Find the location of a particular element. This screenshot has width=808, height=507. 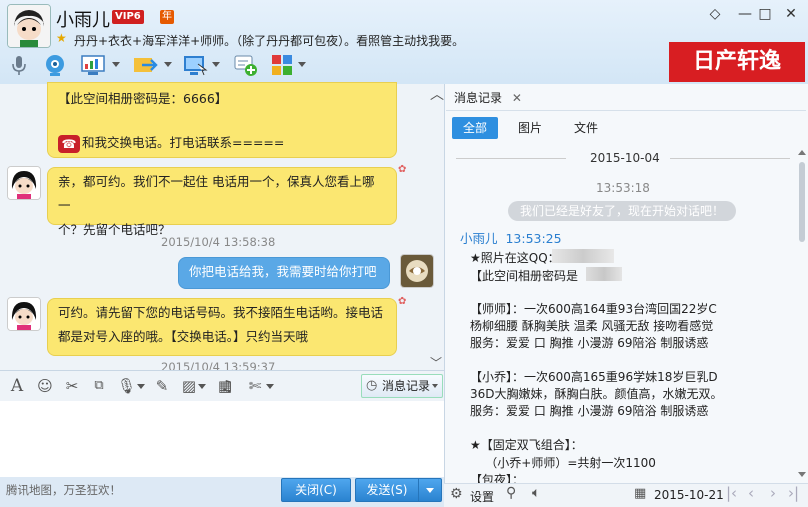

send-file-dropdown-icon is located at coordinates (168, 64).